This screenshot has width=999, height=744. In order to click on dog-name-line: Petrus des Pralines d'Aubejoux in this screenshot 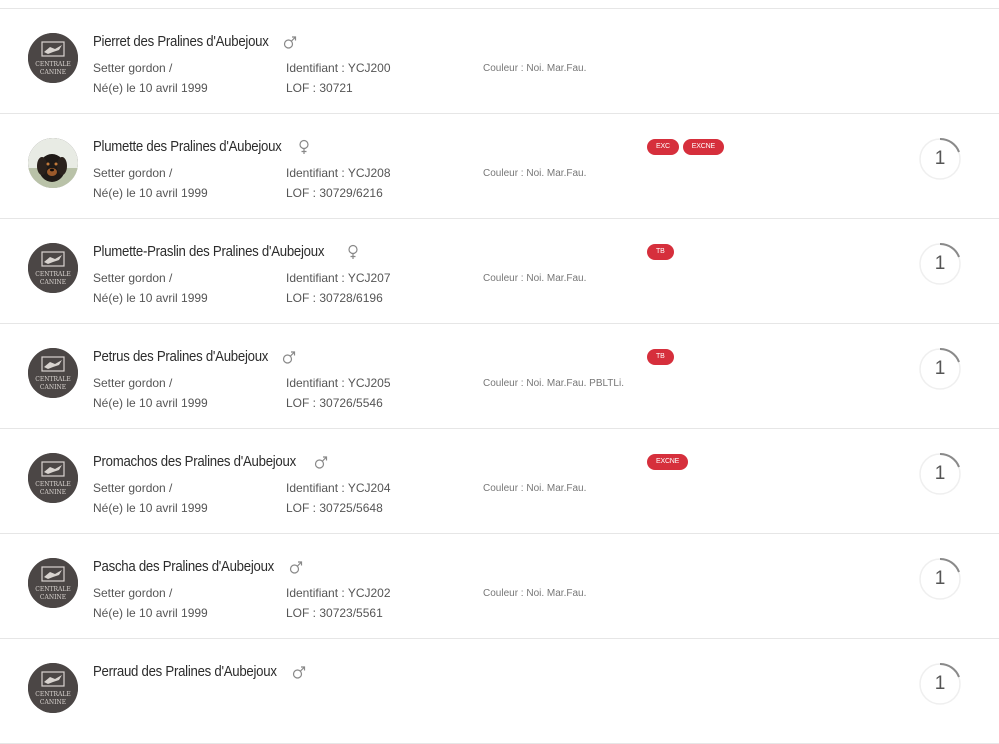, I will do `click(194, 356)`.